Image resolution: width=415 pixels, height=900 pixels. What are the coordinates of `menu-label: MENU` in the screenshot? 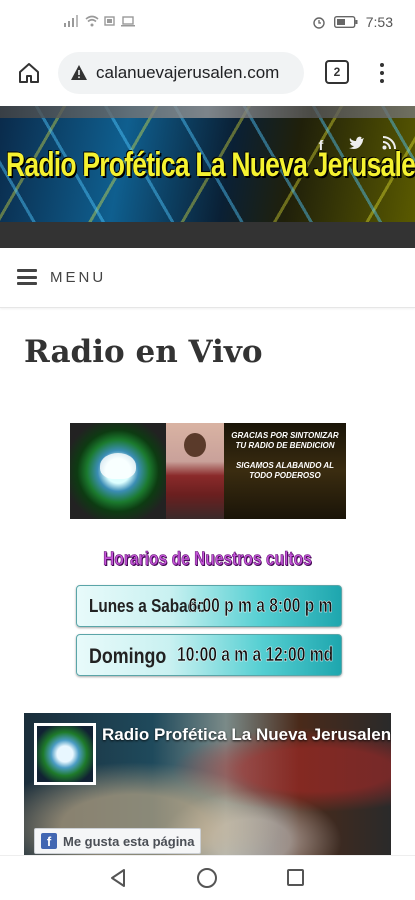 It's located at (78, 277).